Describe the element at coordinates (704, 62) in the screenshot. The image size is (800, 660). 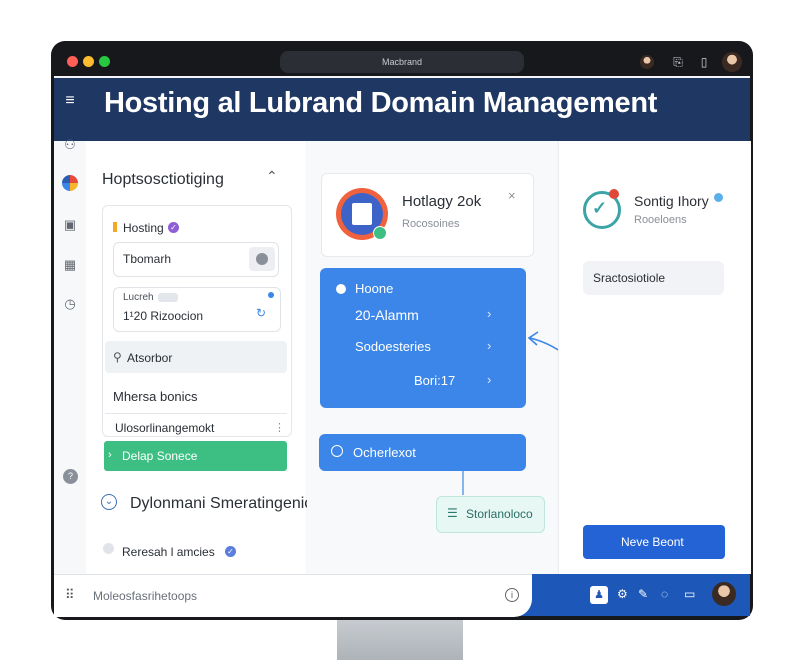
I see `sidebar-toggle-icon: ▯` at that location.